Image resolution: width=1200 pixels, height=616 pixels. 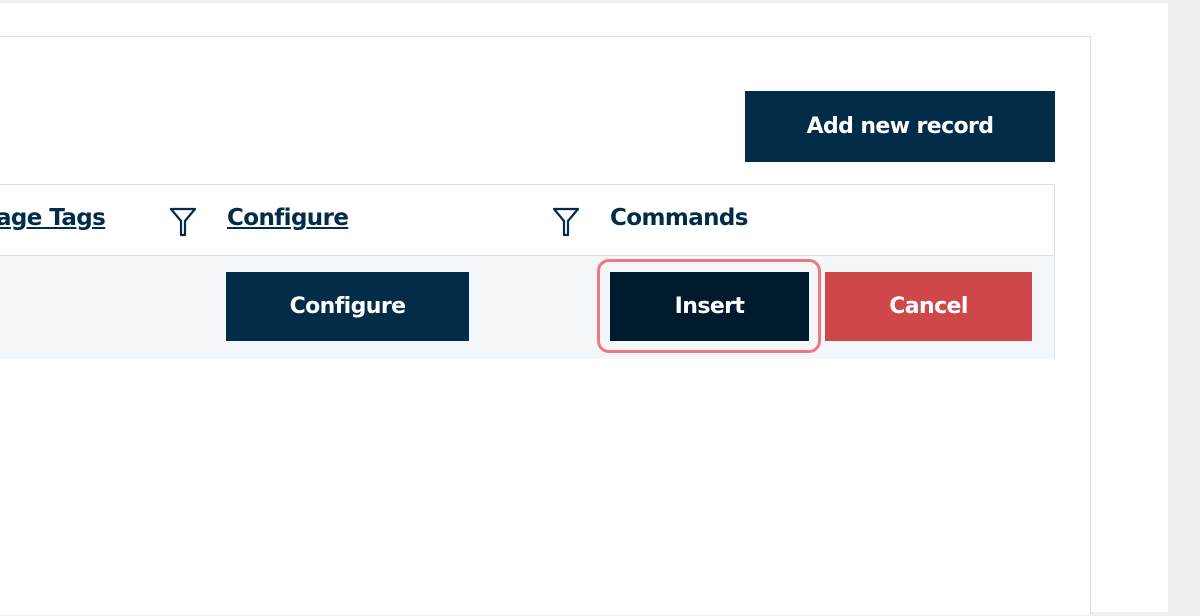 I want to click on cancel-button: Cancel, so click(x=928, y=306).